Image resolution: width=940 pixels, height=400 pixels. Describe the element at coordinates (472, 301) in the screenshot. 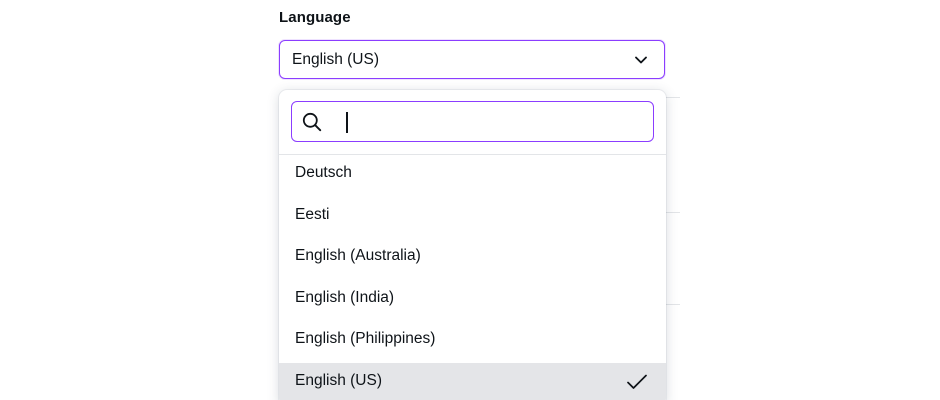

I see `language-option-english-india: English (India)` at that location.